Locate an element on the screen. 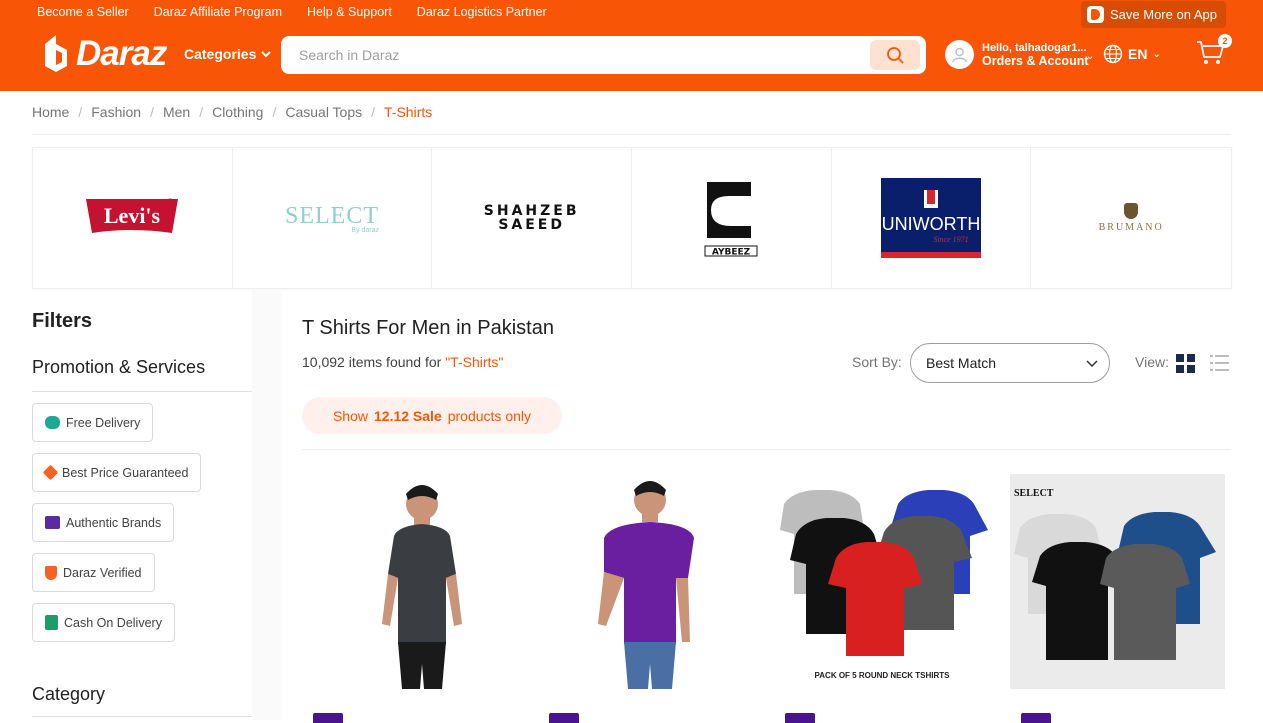 The height and width of the screenshot is (723, 1263). brand-uniworth: UNIWORTH Since 1971 is located at coordinates (932, 218).